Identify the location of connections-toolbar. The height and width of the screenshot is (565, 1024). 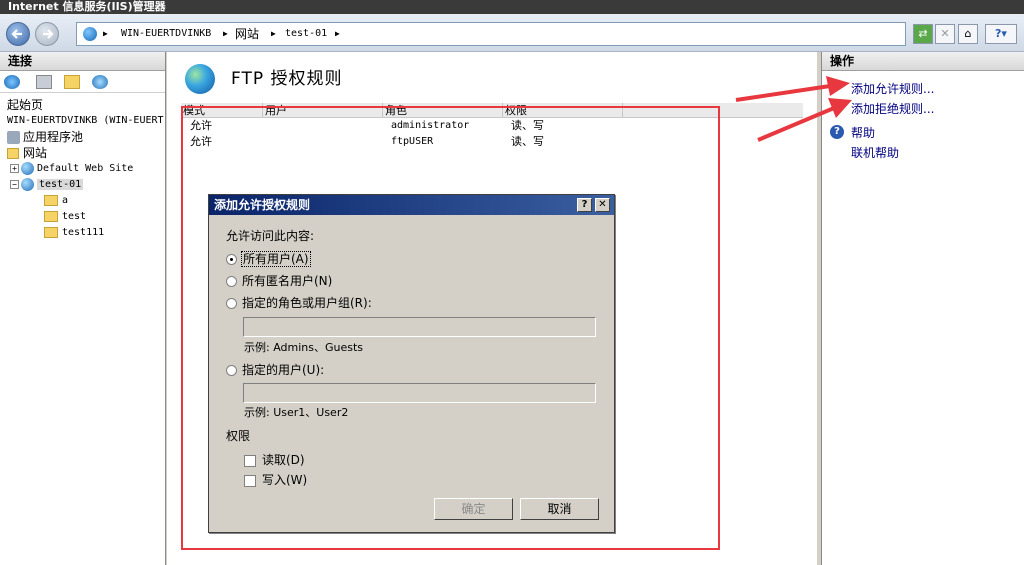
(82, 82).